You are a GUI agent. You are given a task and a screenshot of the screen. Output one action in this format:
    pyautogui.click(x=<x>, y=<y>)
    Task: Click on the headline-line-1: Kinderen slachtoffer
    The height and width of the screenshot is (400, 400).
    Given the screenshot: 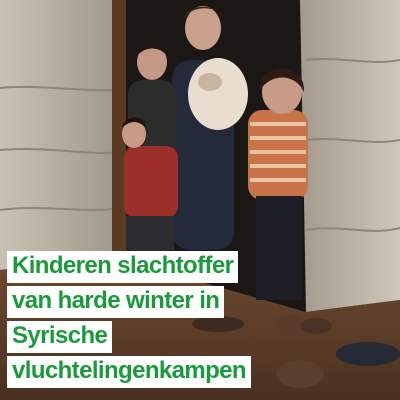 What is the action you would take?
    pyautogui.click(x=123, y=267)
    